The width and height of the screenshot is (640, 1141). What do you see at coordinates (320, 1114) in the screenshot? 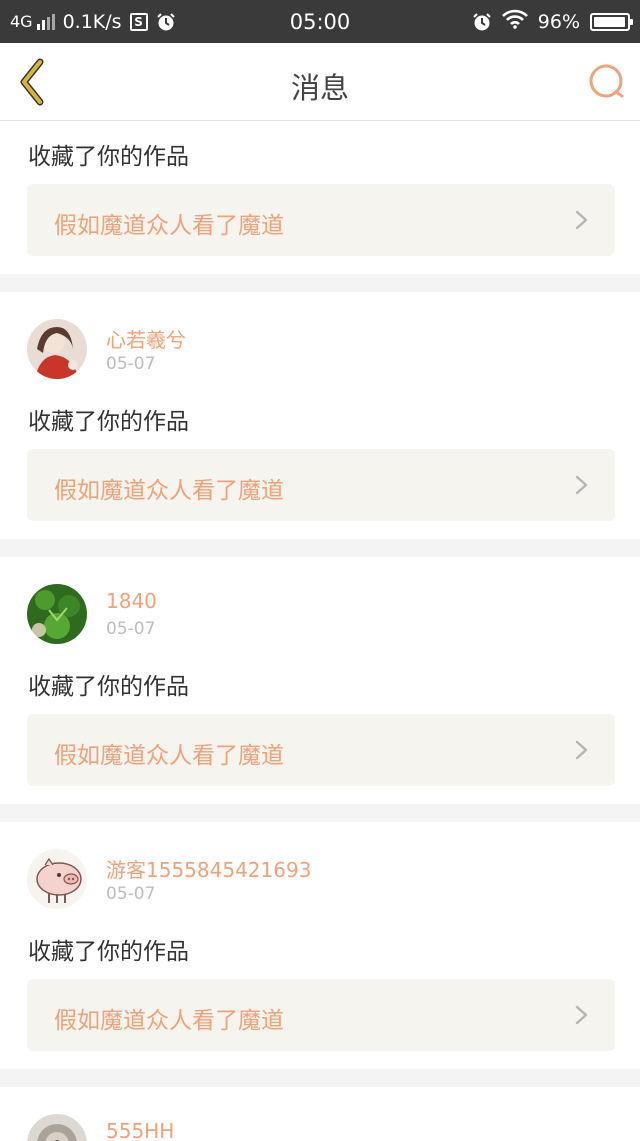
I see `message-card: 555HH` at bounding box center [320, 1114].